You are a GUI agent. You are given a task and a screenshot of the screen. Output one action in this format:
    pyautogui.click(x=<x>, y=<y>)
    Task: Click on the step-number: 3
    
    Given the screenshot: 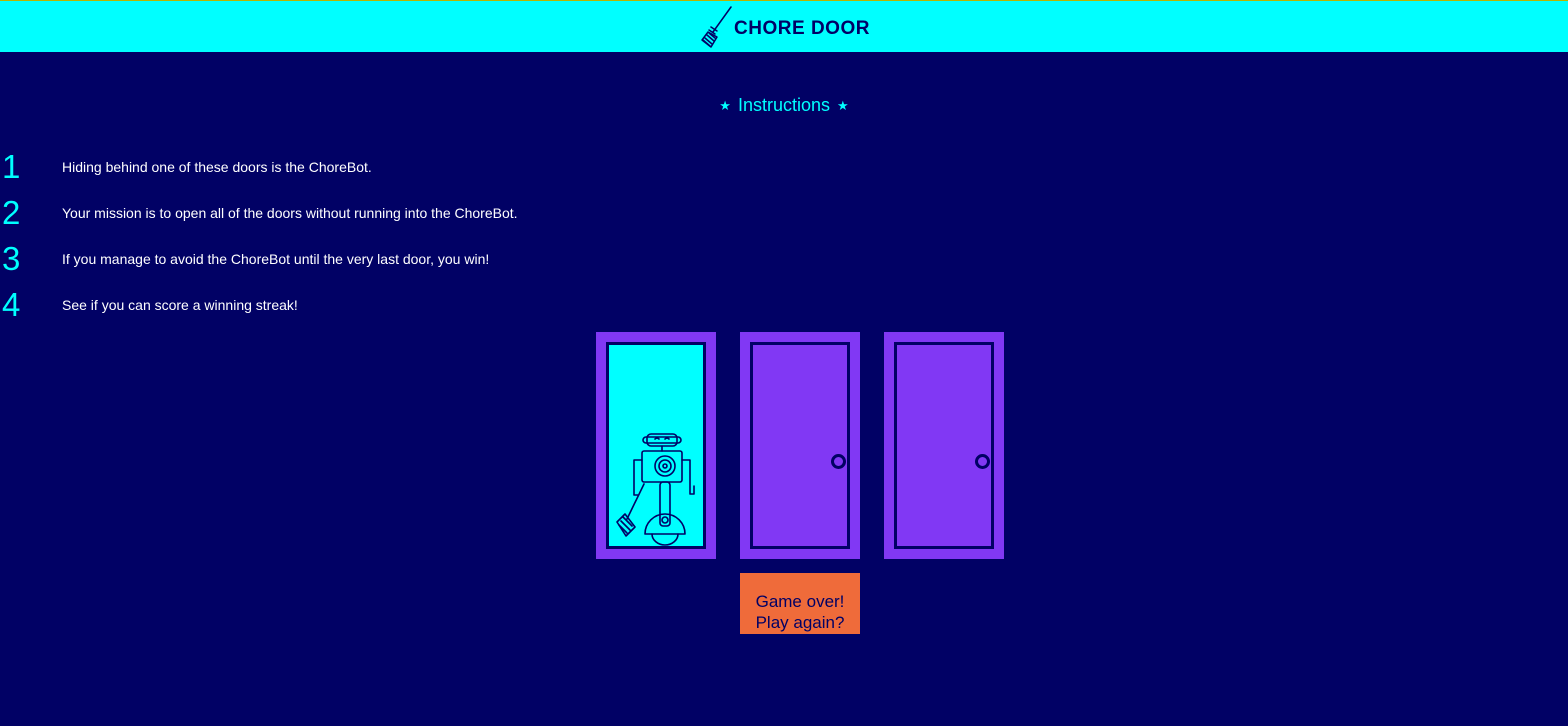 What is the action you would take?
    pyautogui.click(x=11, y=258)
    